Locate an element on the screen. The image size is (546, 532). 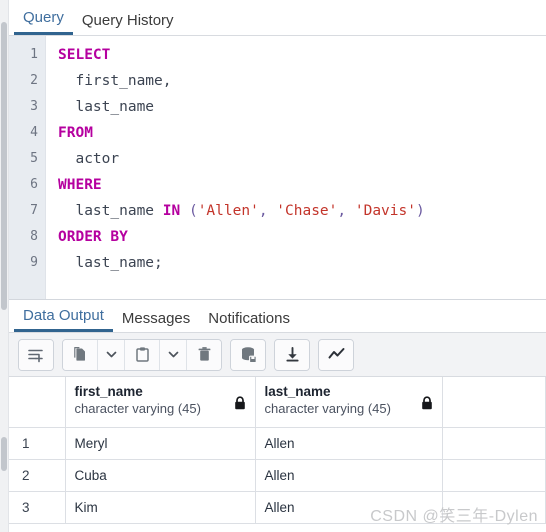
toolbar-group-clipboard is located at coordinates (142, 354).